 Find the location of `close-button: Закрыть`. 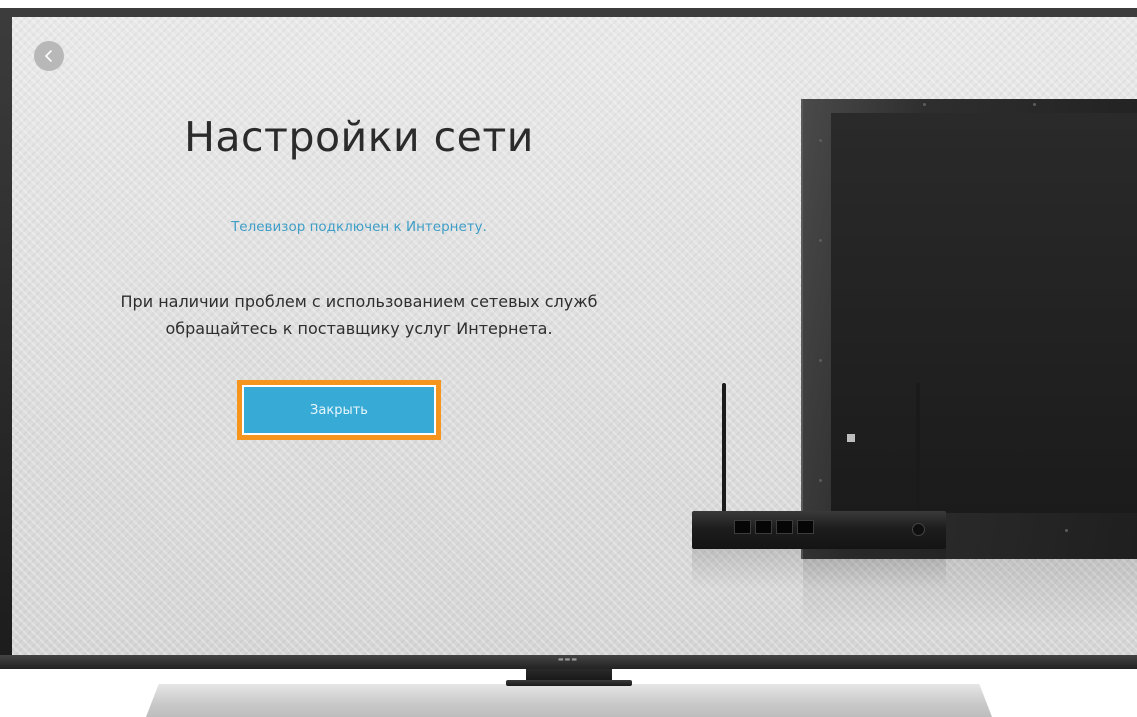

close-button: Закрыть is located at coordinates (339, 410).